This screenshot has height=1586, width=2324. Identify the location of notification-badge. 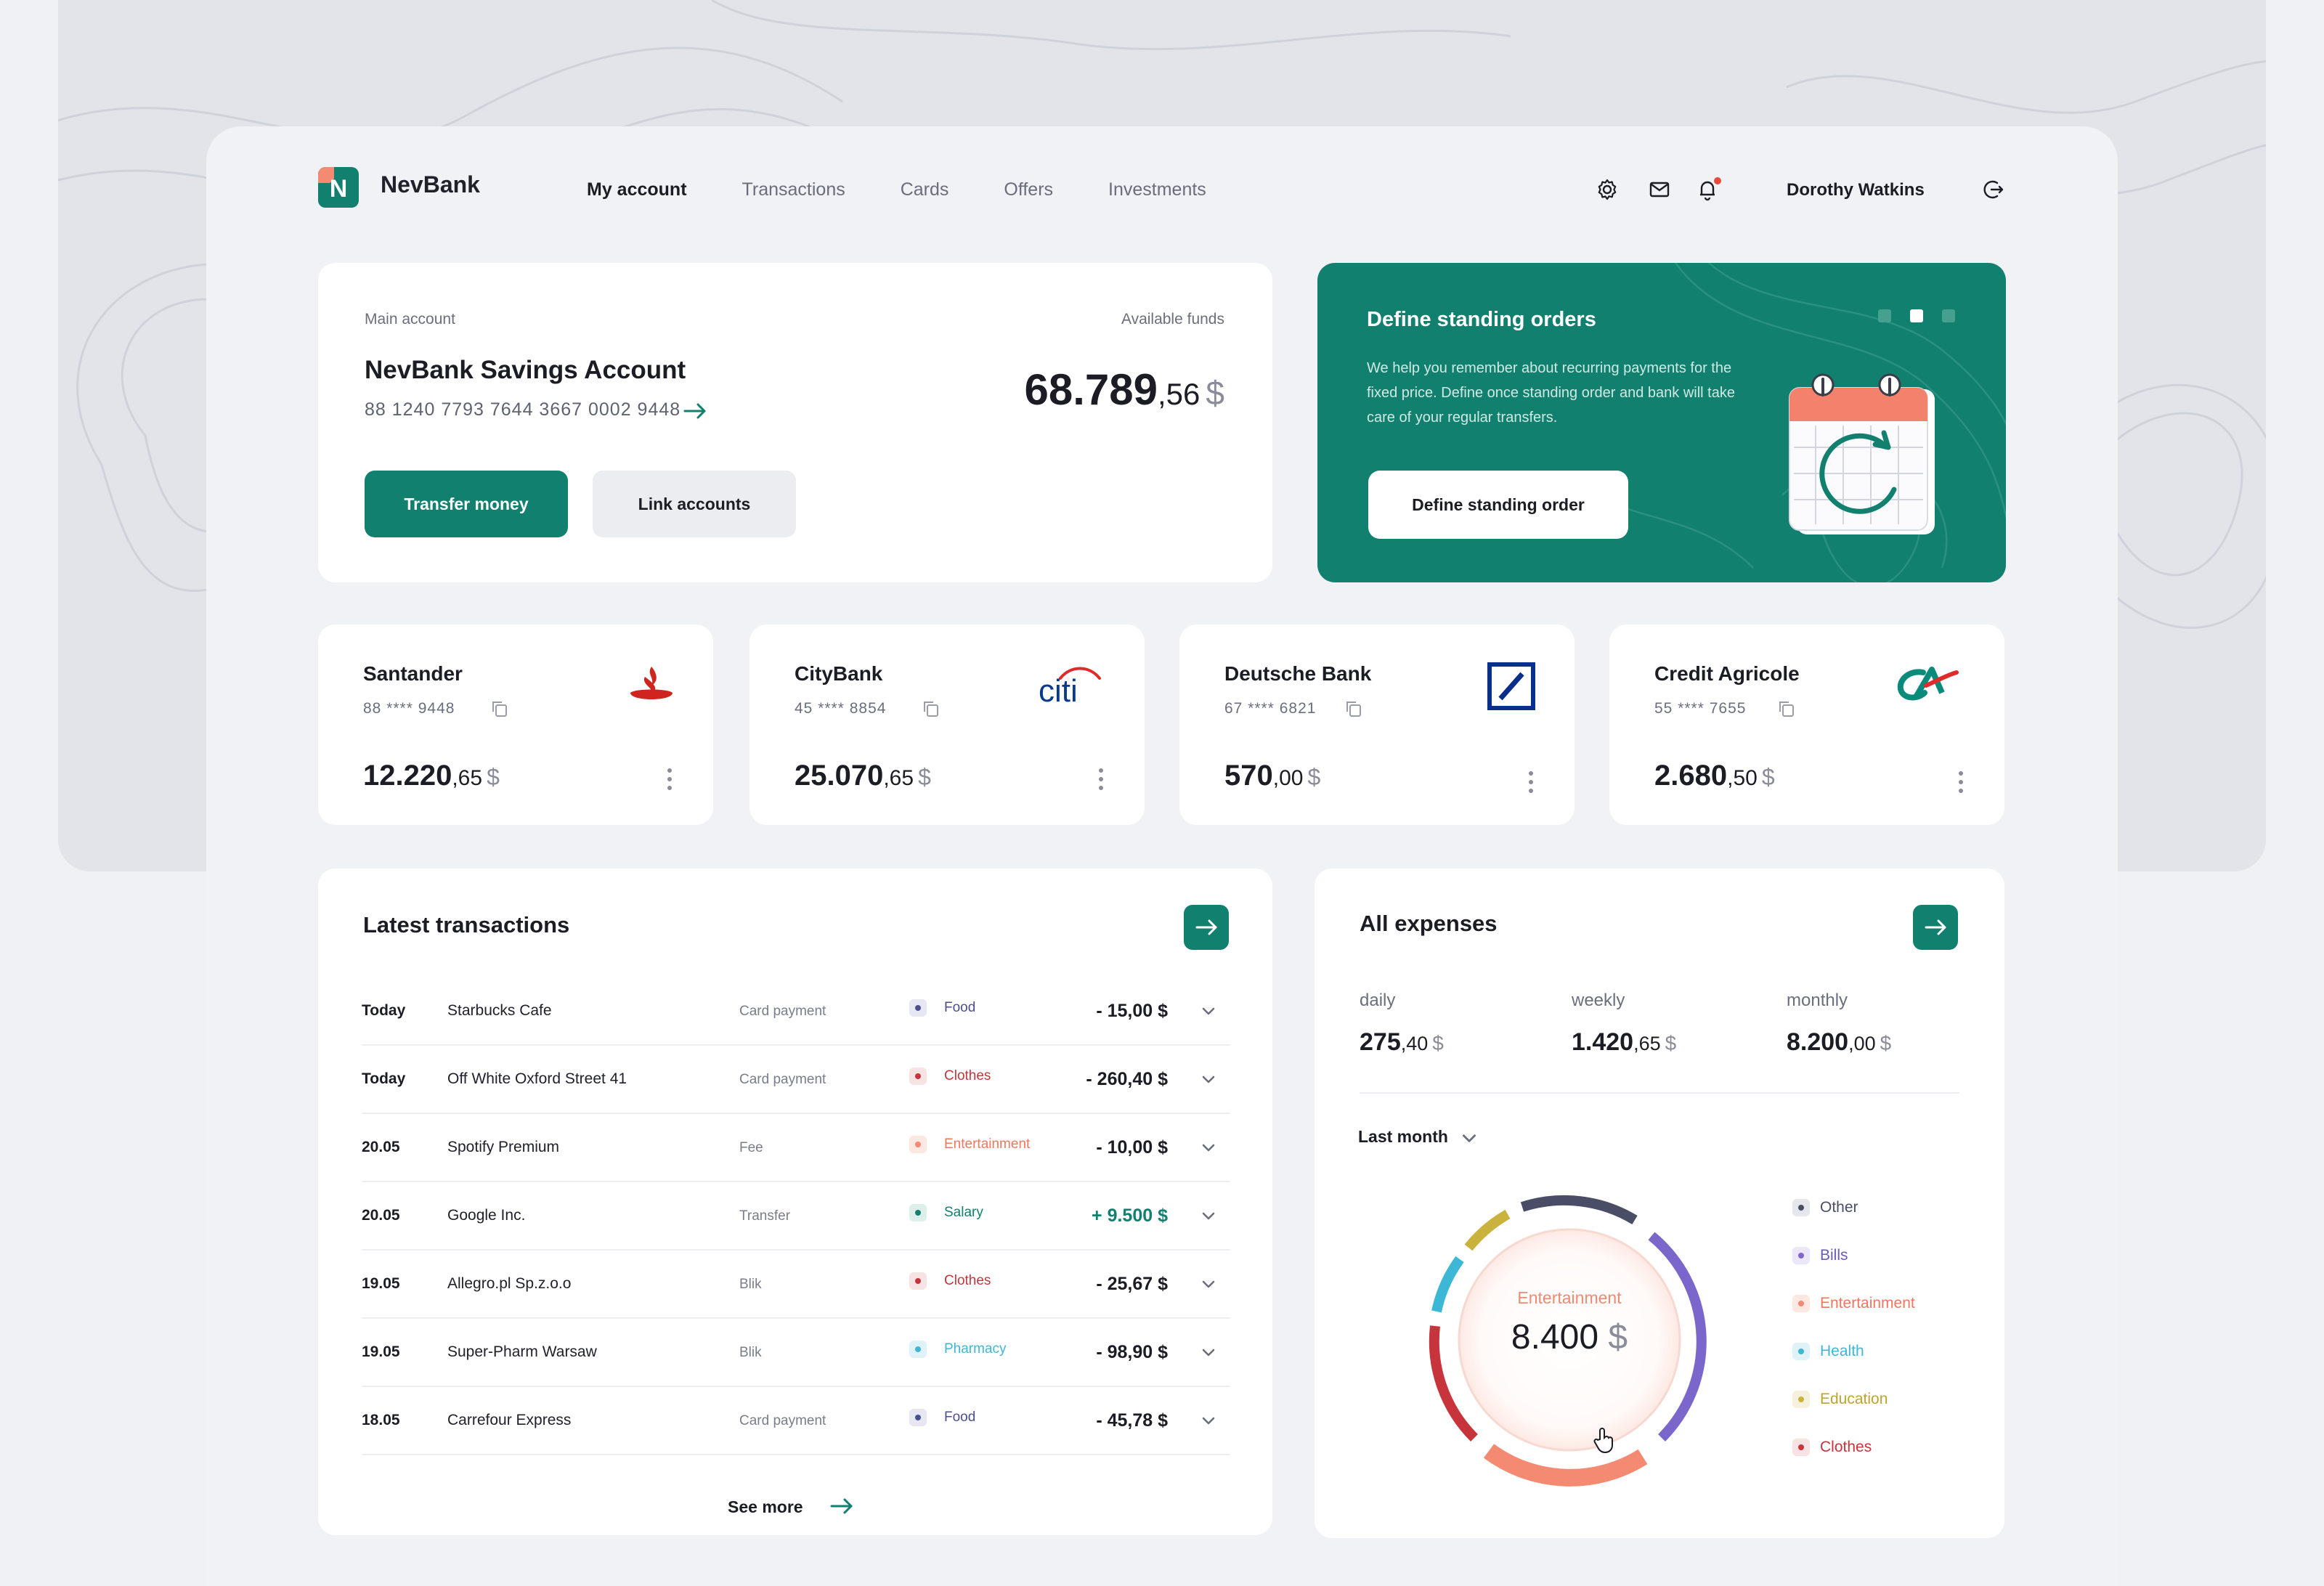
(1717, 180).